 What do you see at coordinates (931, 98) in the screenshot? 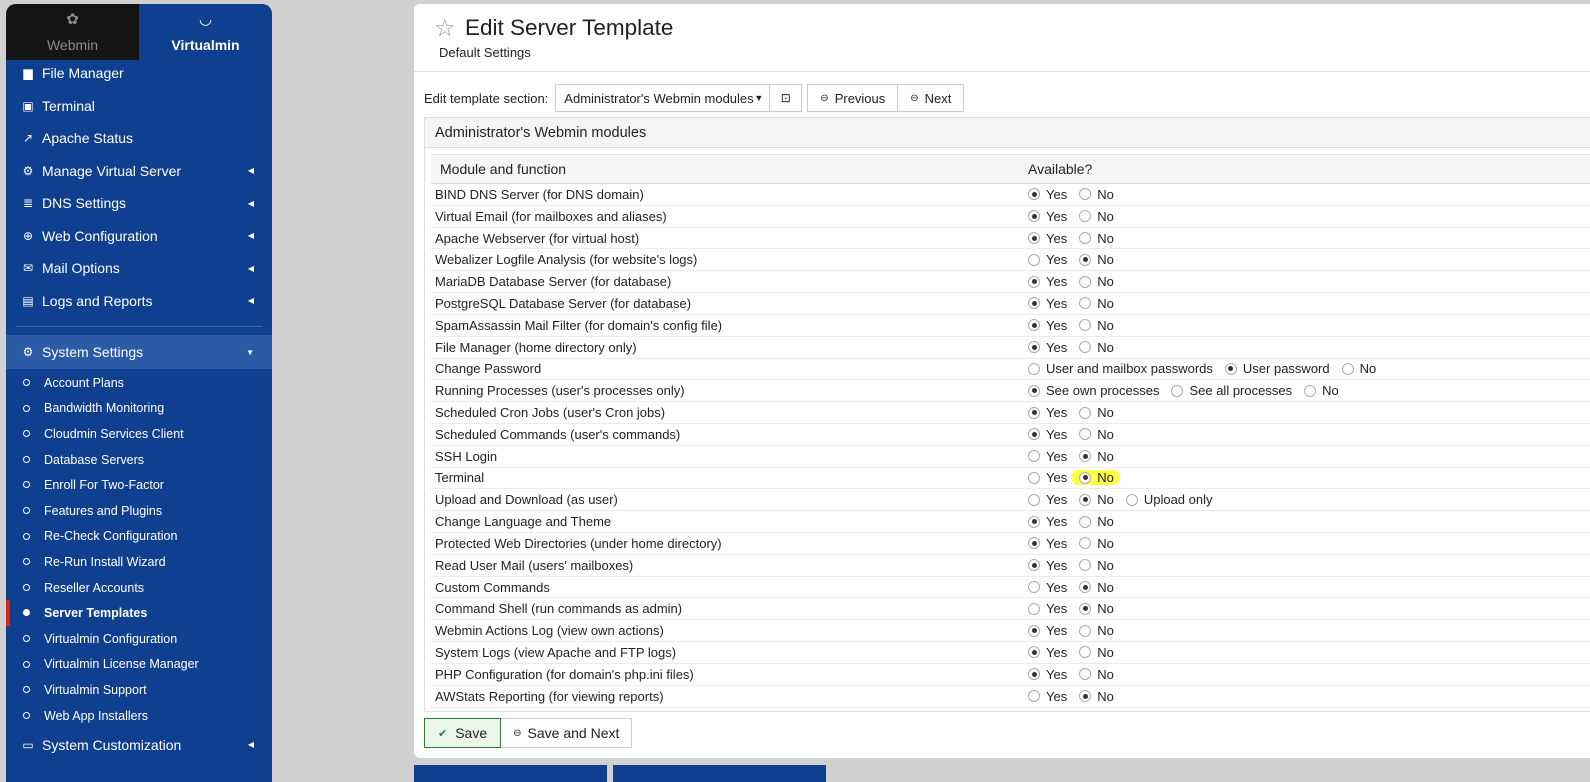
I see `next-button: ⊖ Next` at bounding box center [931, 98].